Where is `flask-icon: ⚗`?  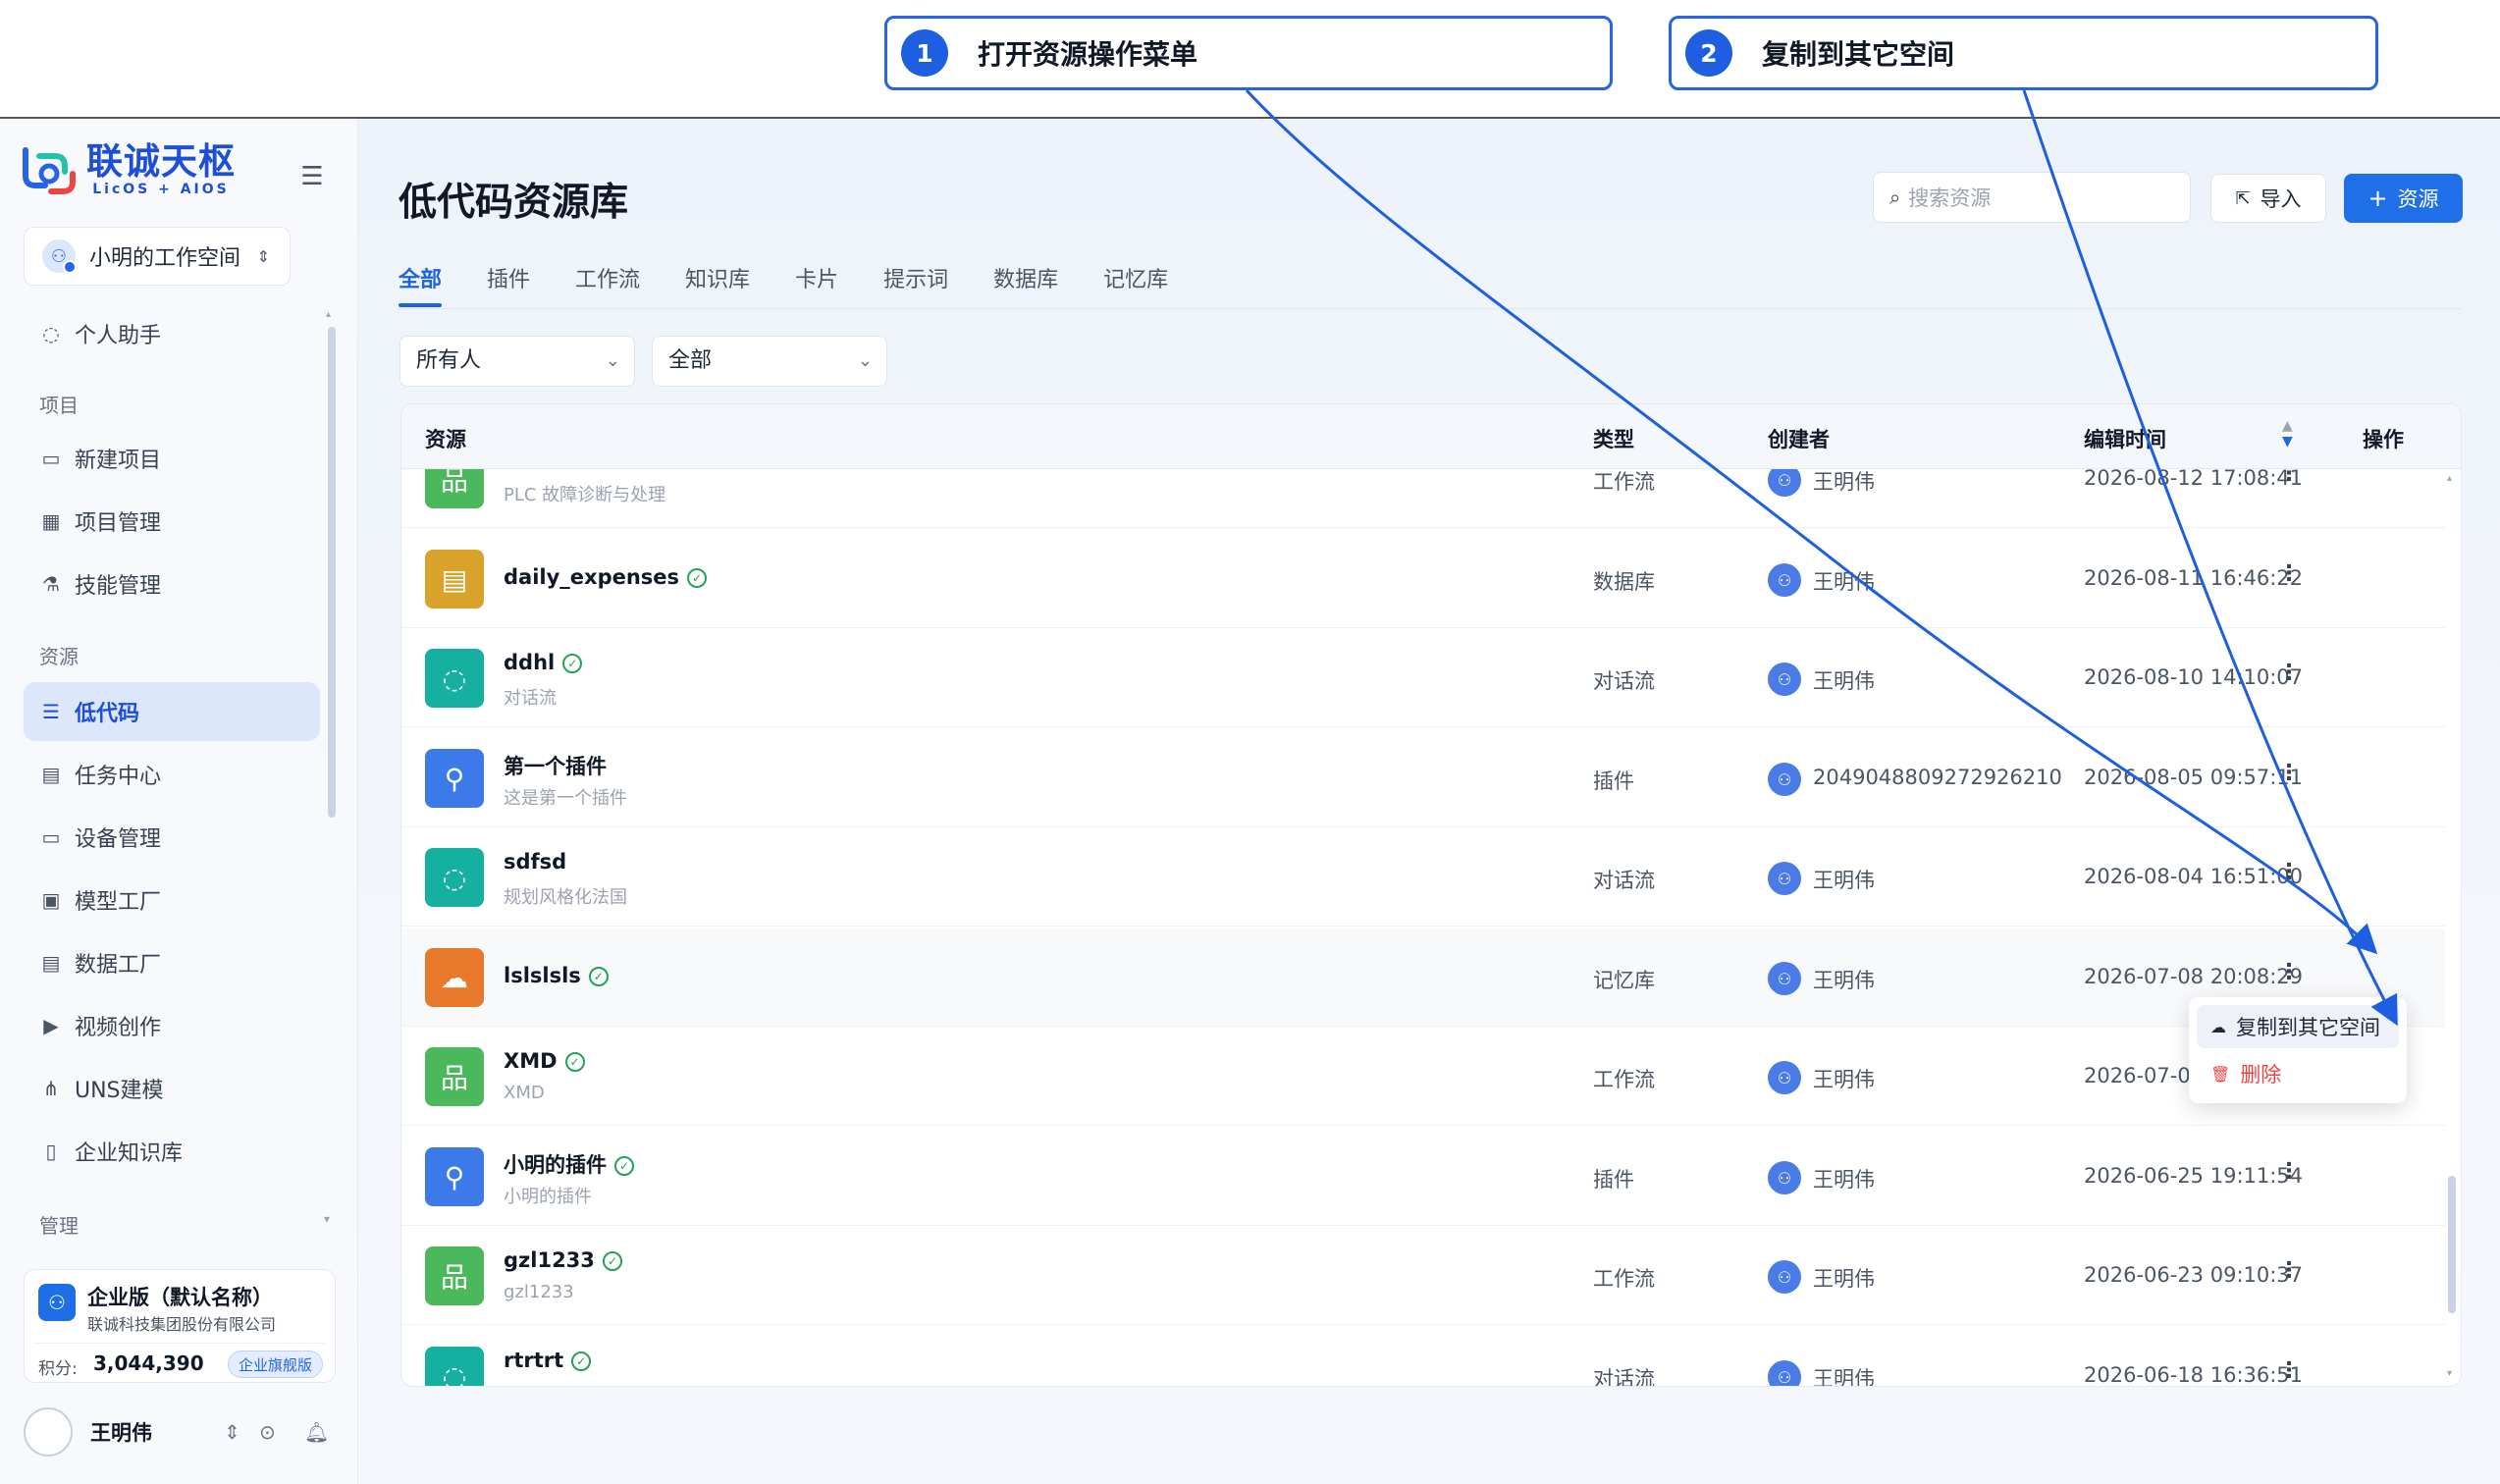 flask-icon: ⚗ is located at coordinates (51, 584).